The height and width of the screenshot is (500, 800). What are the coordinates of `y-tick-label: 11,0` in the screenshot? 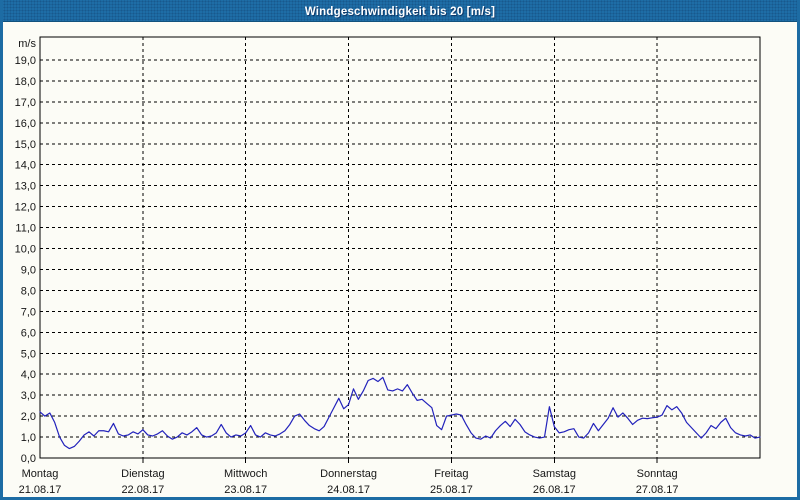 It's located at (25, 229).